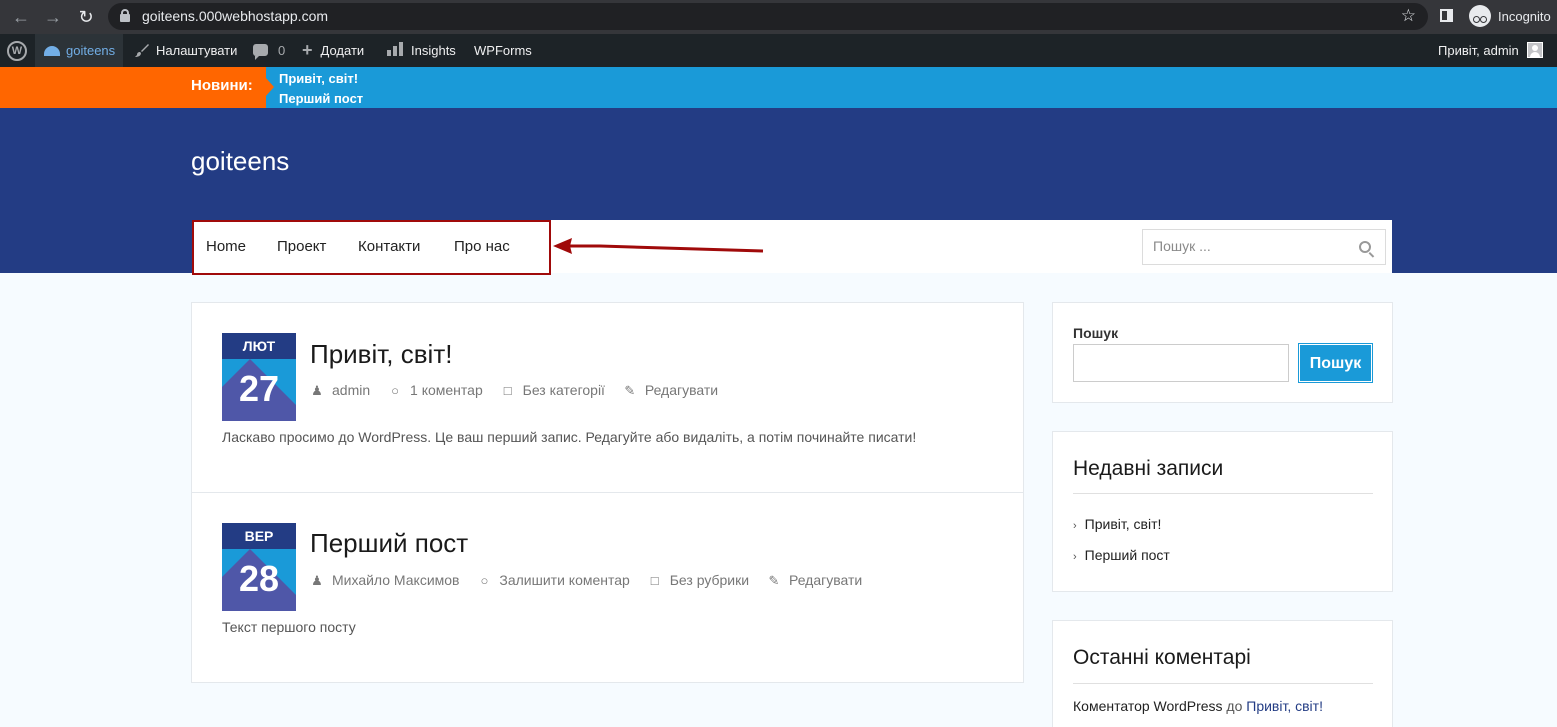 The width and height of the screenshot is (1557, 727). I want to click on insights-label: Insights, so click(433, 50).